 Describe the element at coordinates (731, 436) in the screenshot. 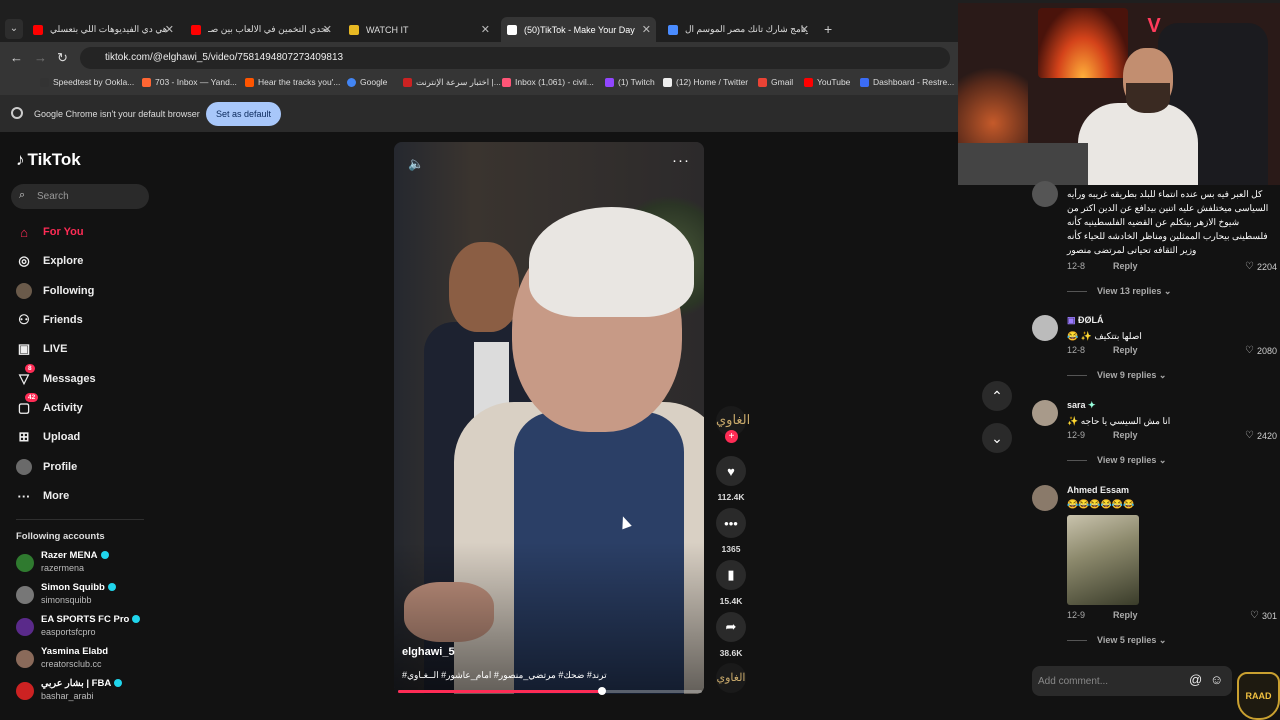

I see `follow-plus-icon: +` at that location.